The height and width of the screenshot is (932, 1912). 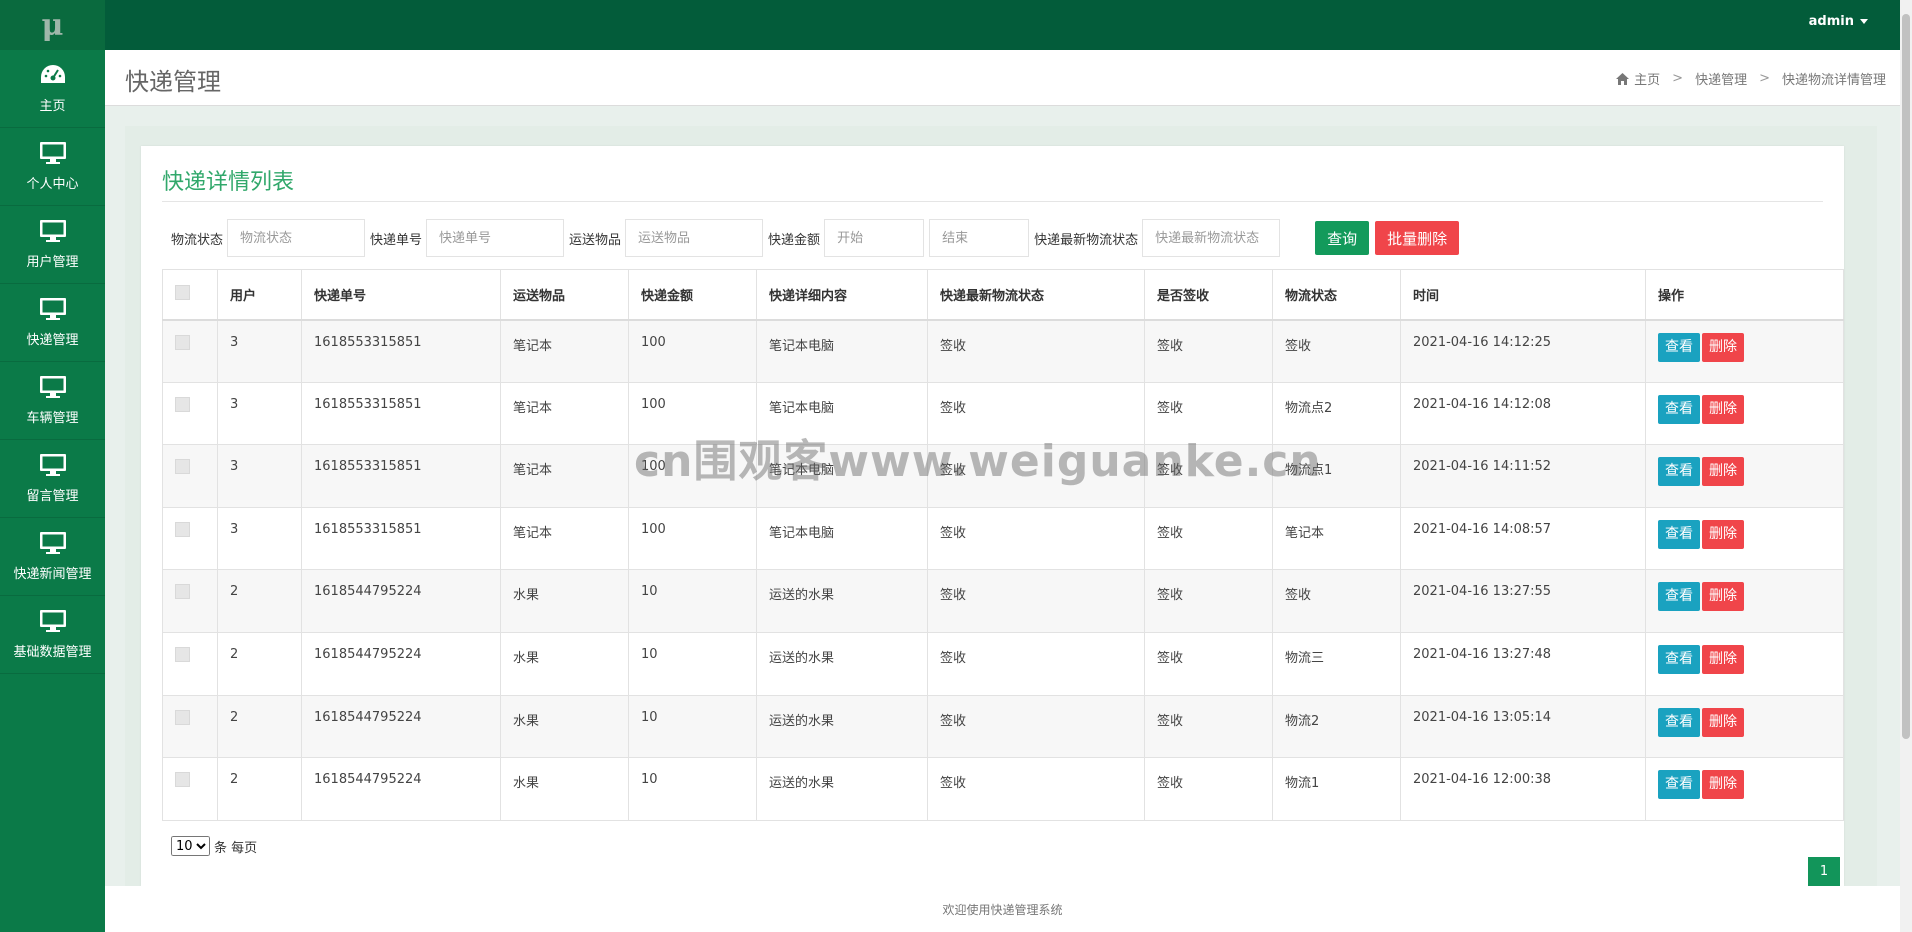 What do you see at coordinates (52, 25) in the screenshot?
I see `app-logo: μ` at bounding box center [52, 25].